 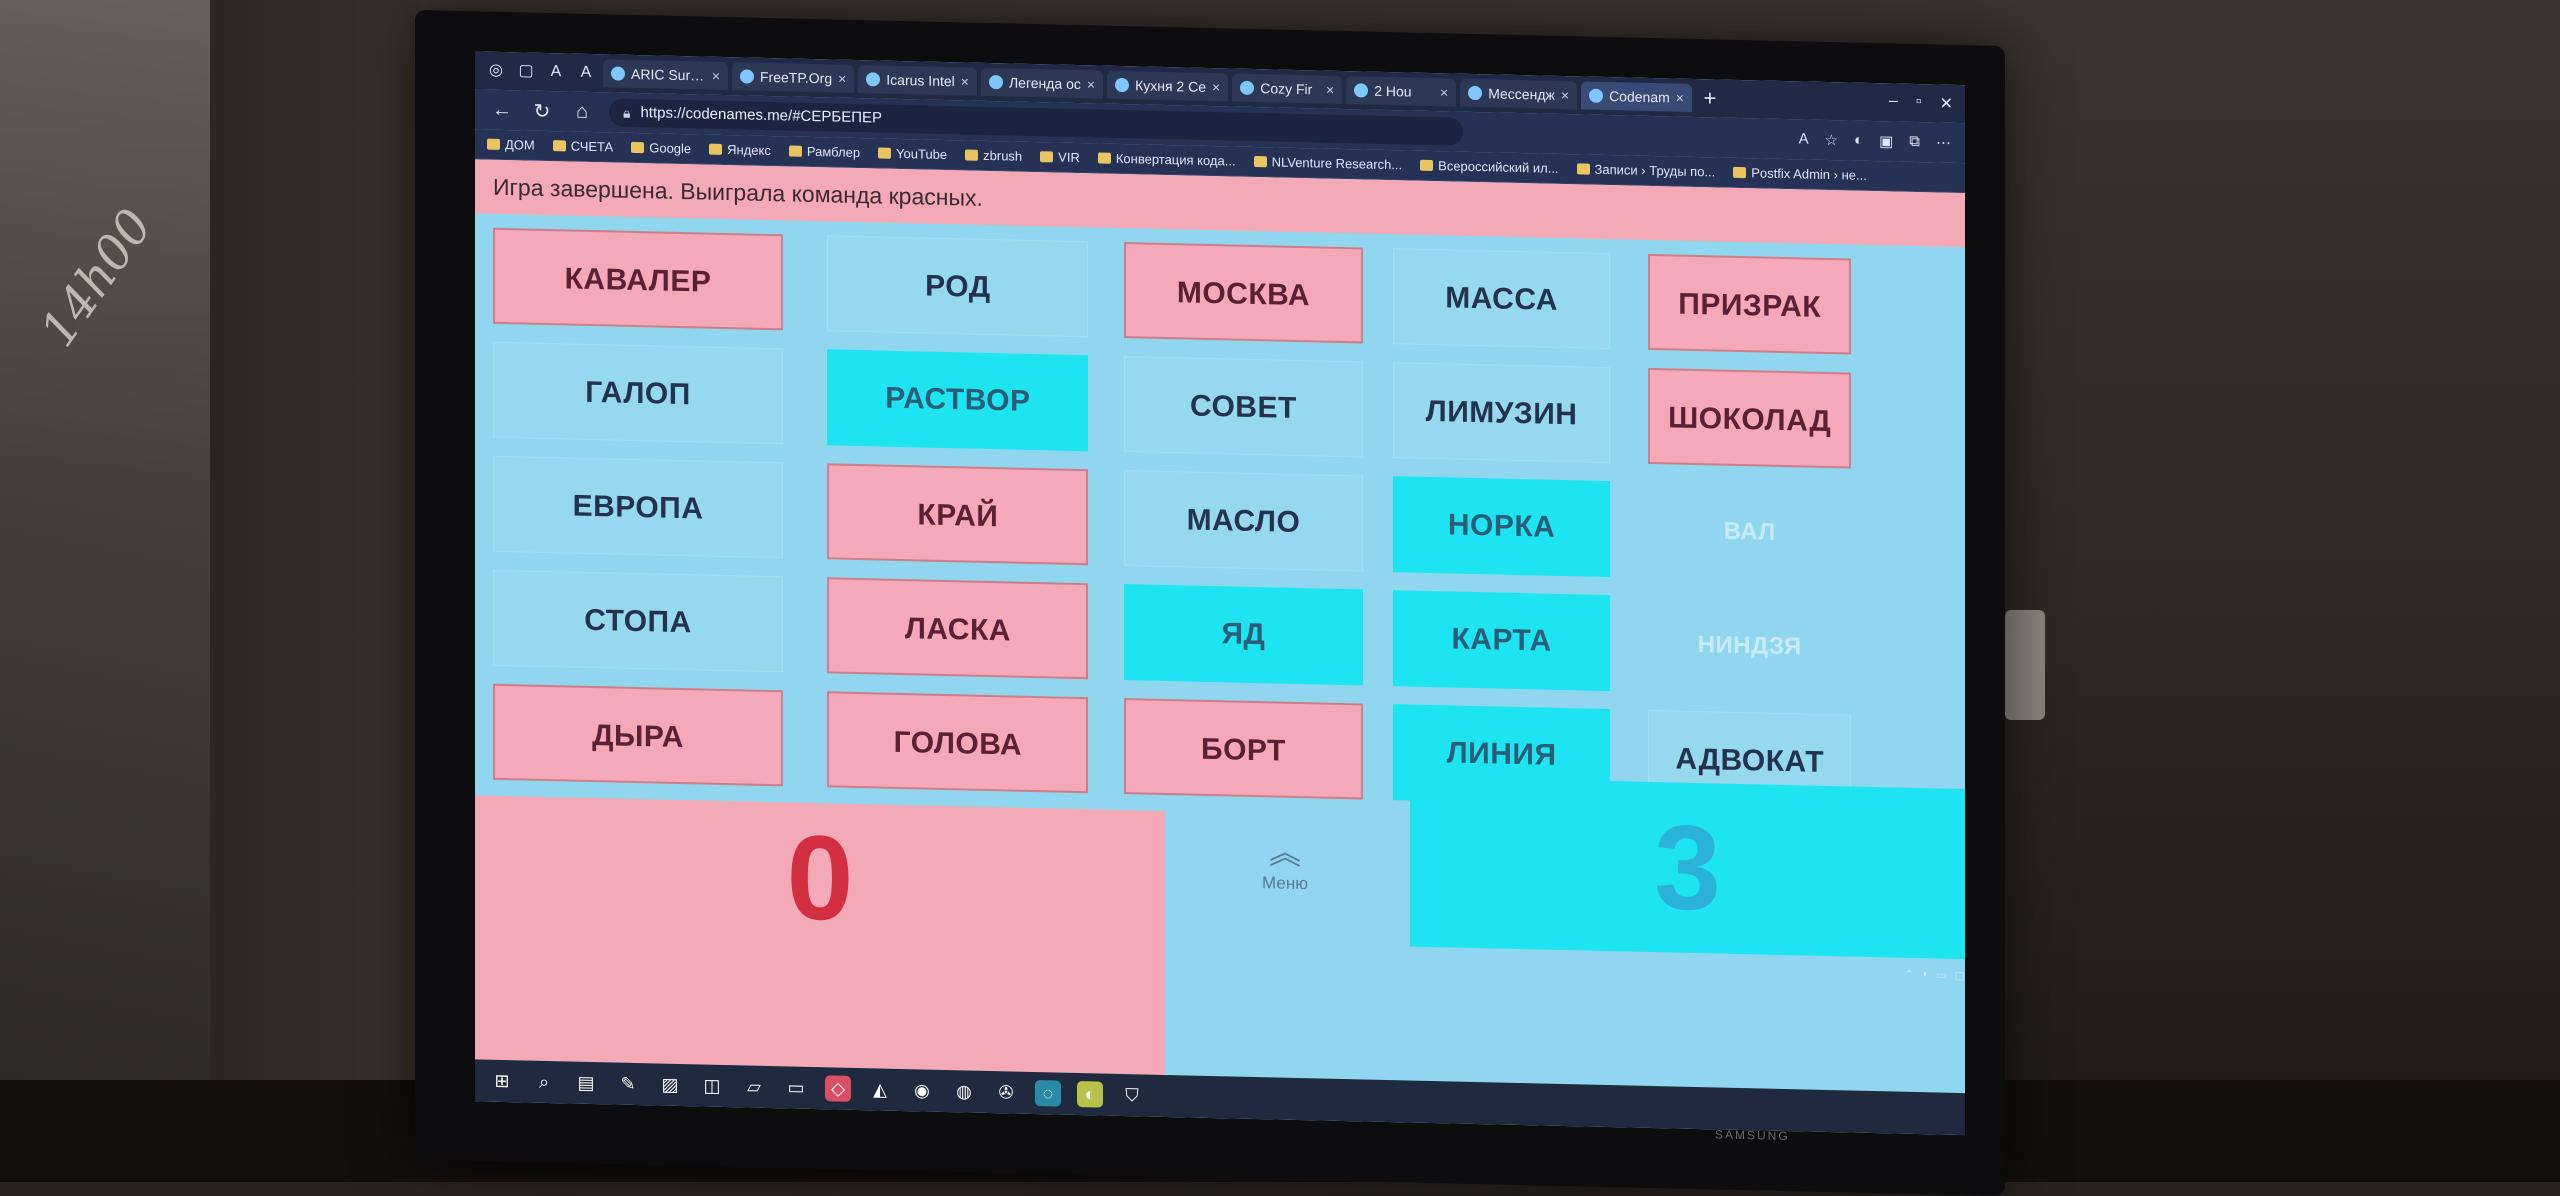 What do you see at coordinates (1243, 293) in the screenshot?
I see `word-card: МОСКВА` at bounding box center [1243, 293].